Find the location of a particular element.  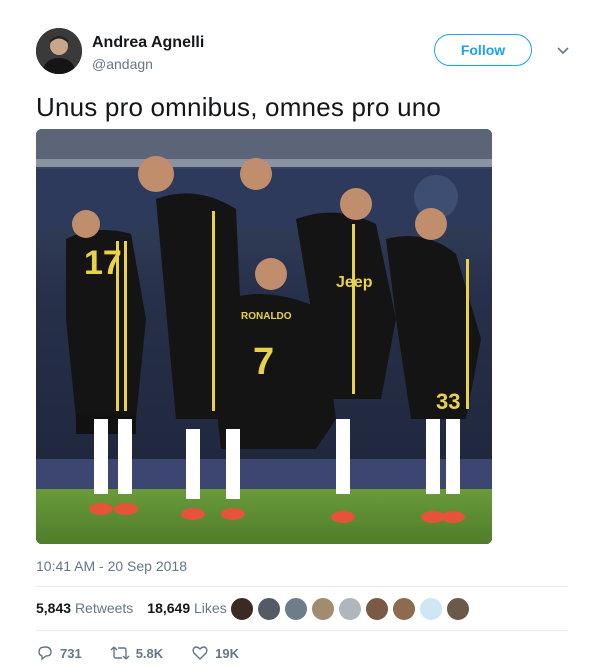

retweet-button: 5.8K is located at coordinates (136, 653).